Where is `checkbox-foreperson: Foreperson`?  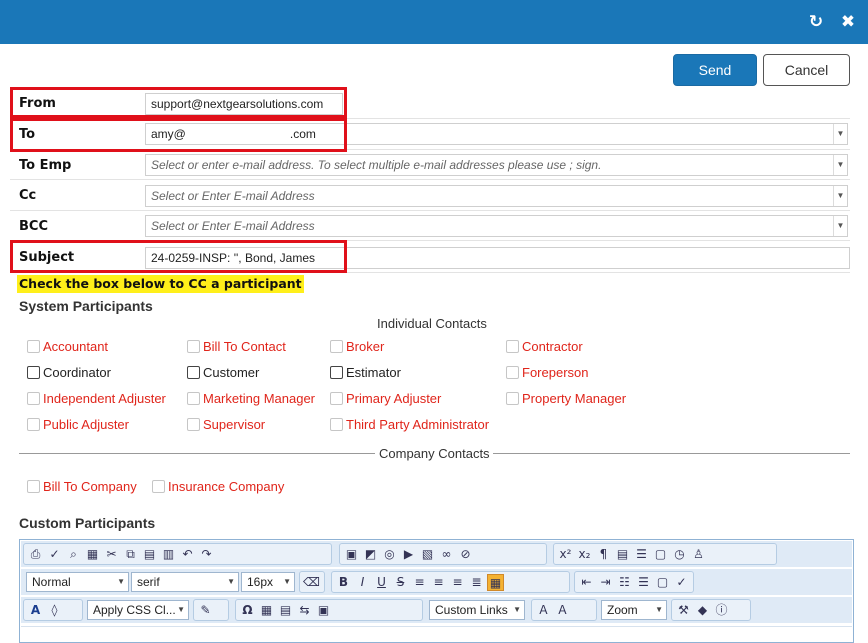 checkbox-foreperson: Foreperson is located at coordinates (547, 373).